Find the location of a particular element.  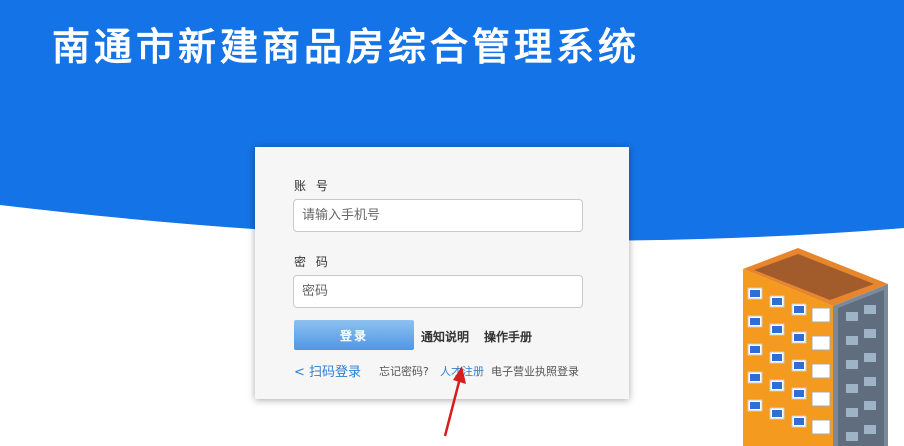

business-license-login-link: 电子营业执照登录 is located at coordinates (535, 371).